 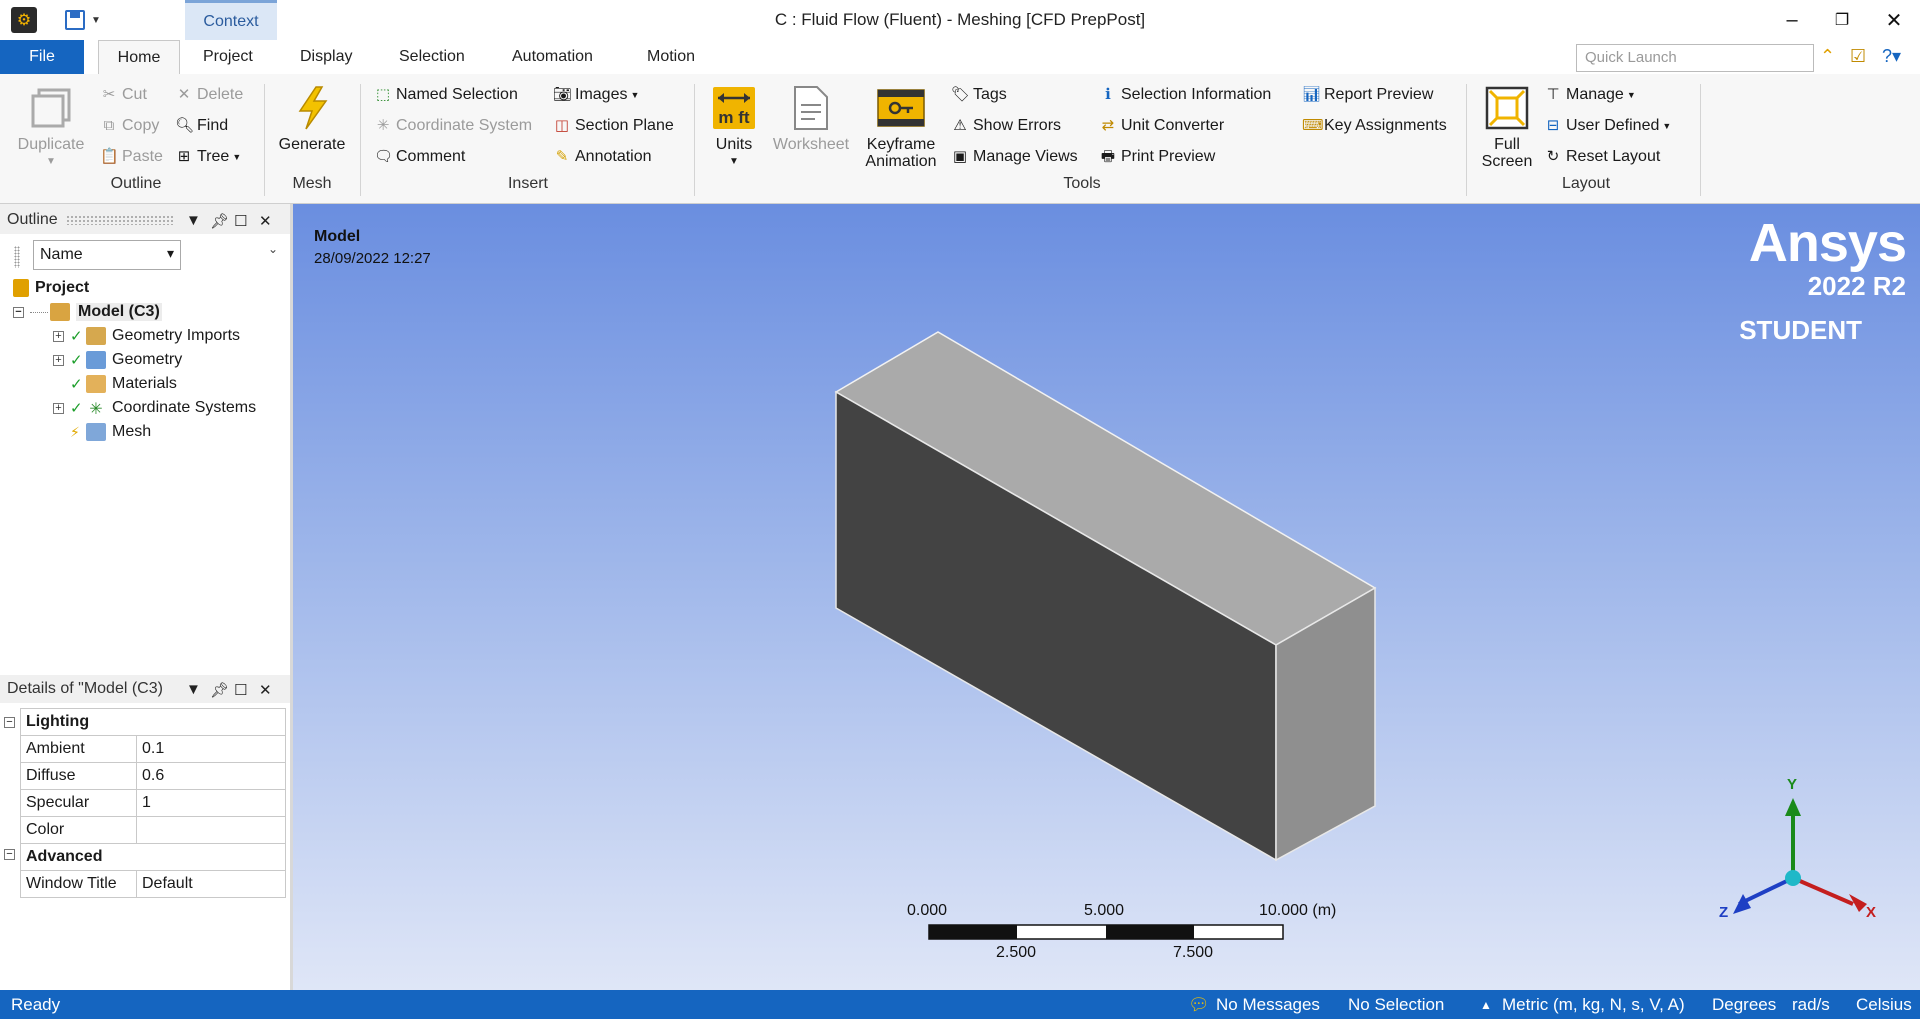 I want to click on context-tab: Context, so click(x=231, y=20).